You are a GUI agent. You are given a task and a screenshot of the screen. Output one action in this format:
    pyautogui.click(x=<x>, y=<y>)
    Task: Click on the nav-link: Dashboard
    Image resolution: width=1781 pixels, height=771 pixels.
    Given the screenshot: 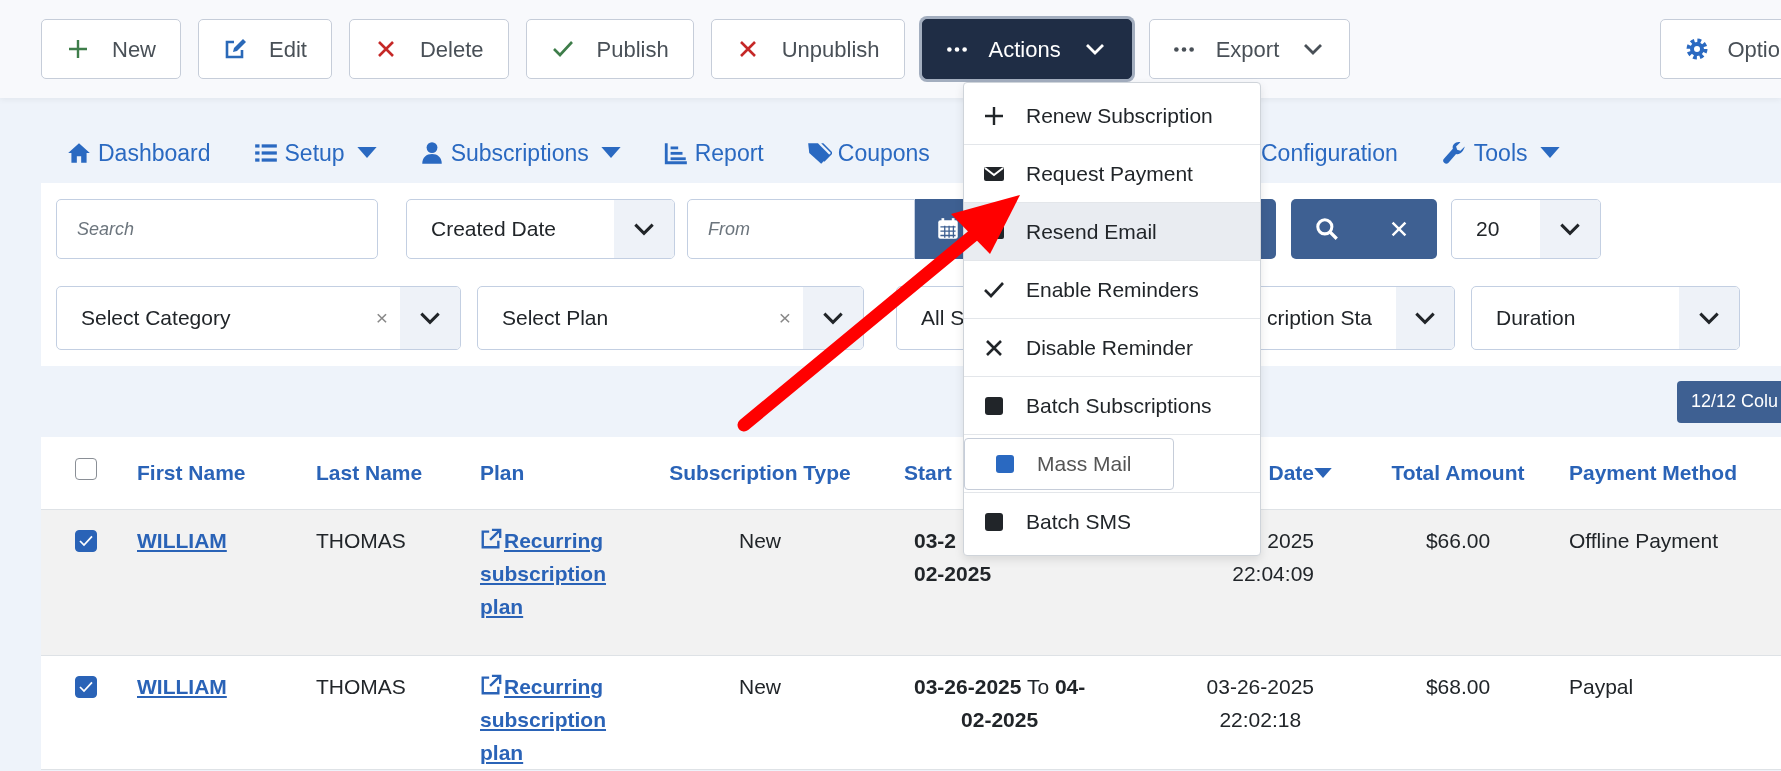 What is the action you would take?
    pyautogui.click(x=138, y=152)
    